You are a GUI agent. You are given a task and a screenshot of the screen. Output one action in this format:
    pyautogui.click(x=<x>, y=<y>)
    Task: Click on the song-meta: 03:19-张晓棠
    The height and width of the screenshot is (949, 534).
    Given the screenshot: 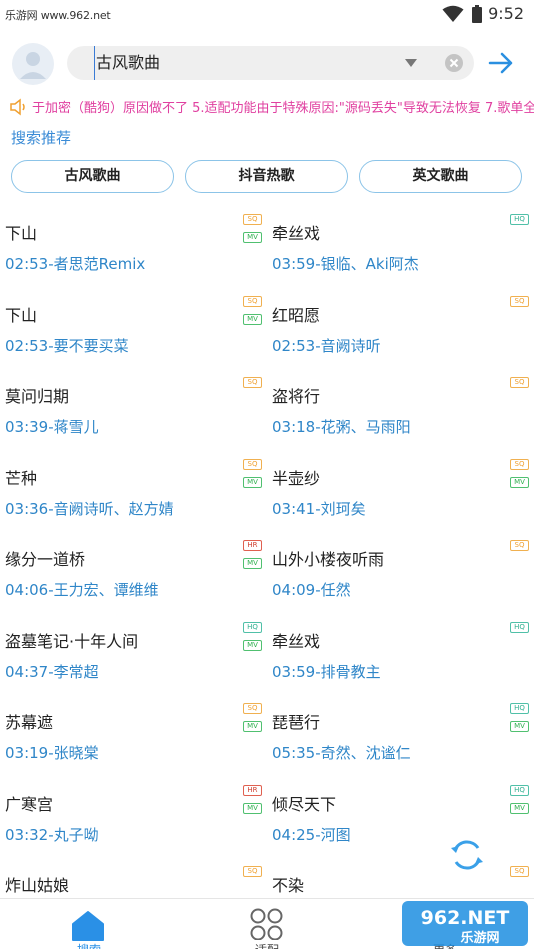 What is the action you would take?
    pyautogui.click(x=52, y=752)
    